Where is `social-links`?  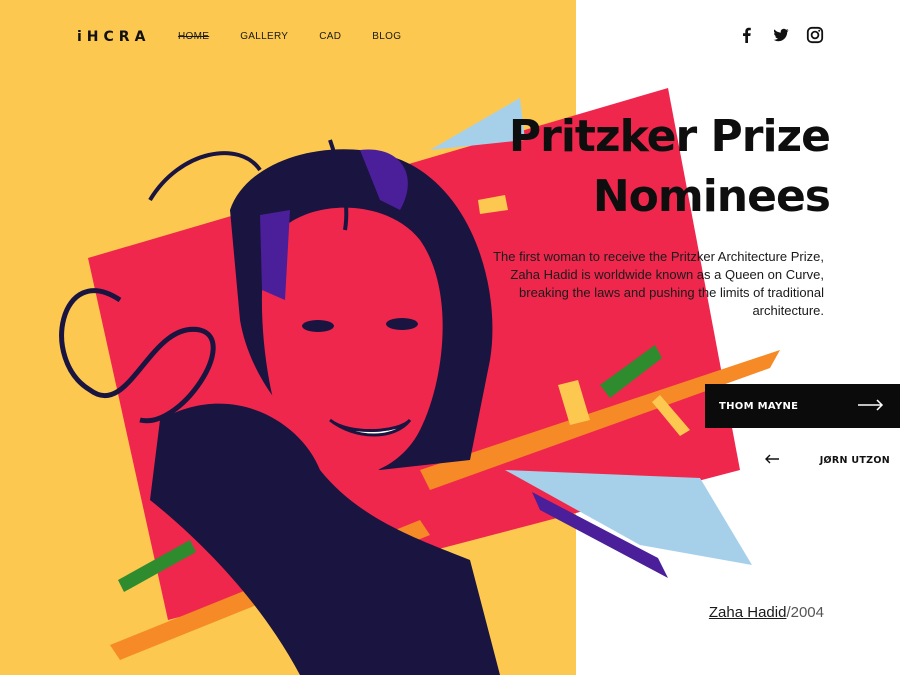 social-links is located at coordinates (781, 35).